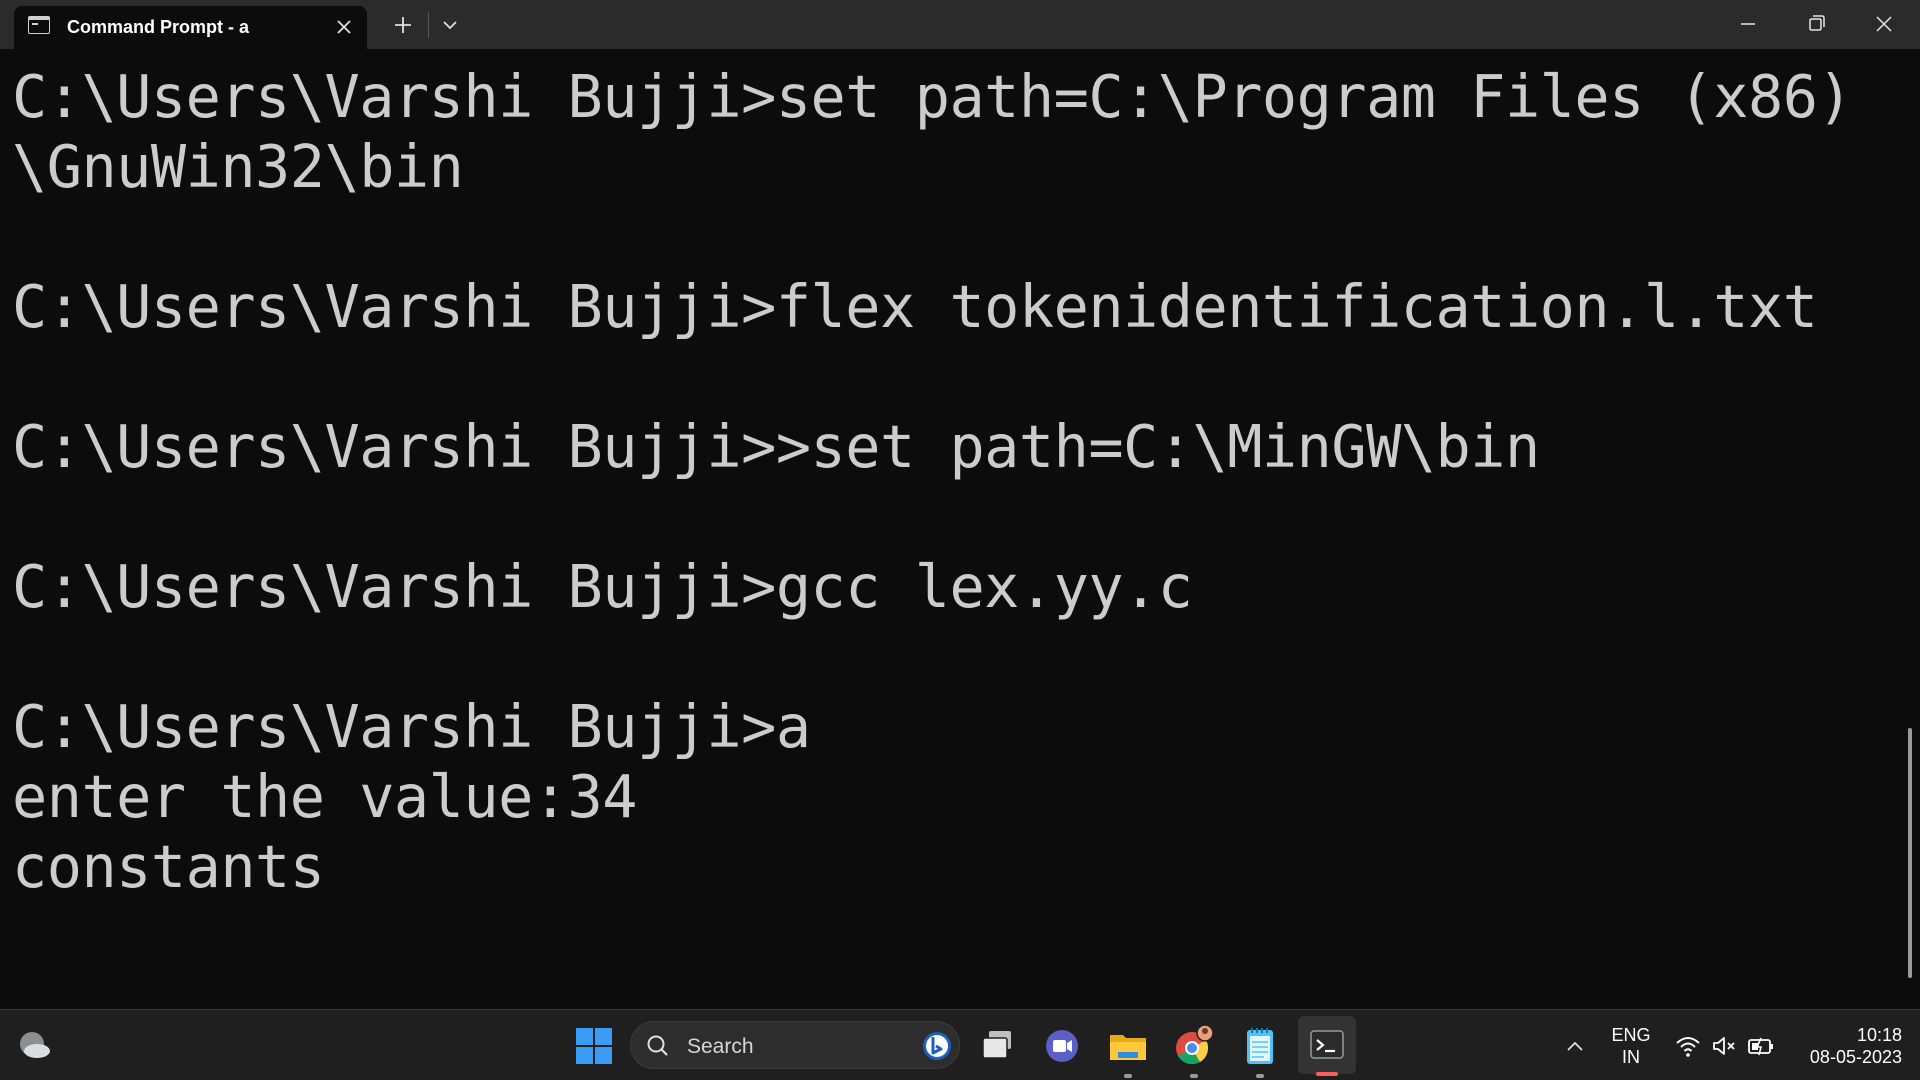 The height and width of the screenshot is (1080, 1920). I want to click on tab-title: Command Prompt - a, so click(158, 27).